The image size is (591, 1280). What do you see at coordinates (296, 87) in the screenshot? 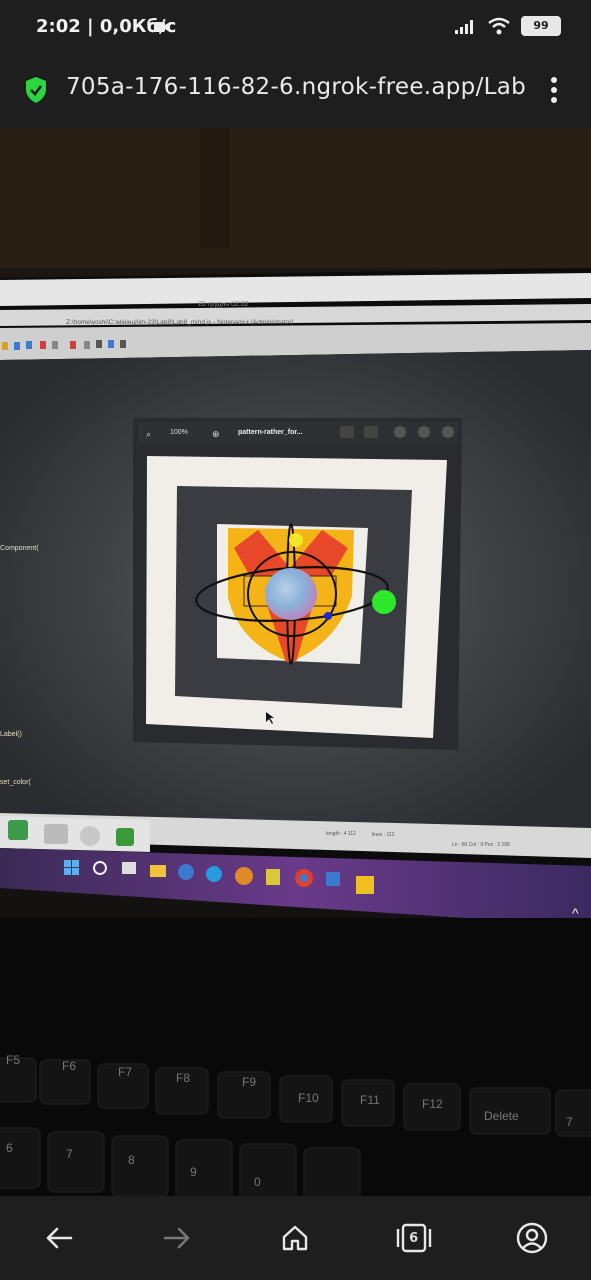
I see `url-text: 705a-176-116-82-6.ngrok-free.app/Lab` at bounding box center [296, 87].